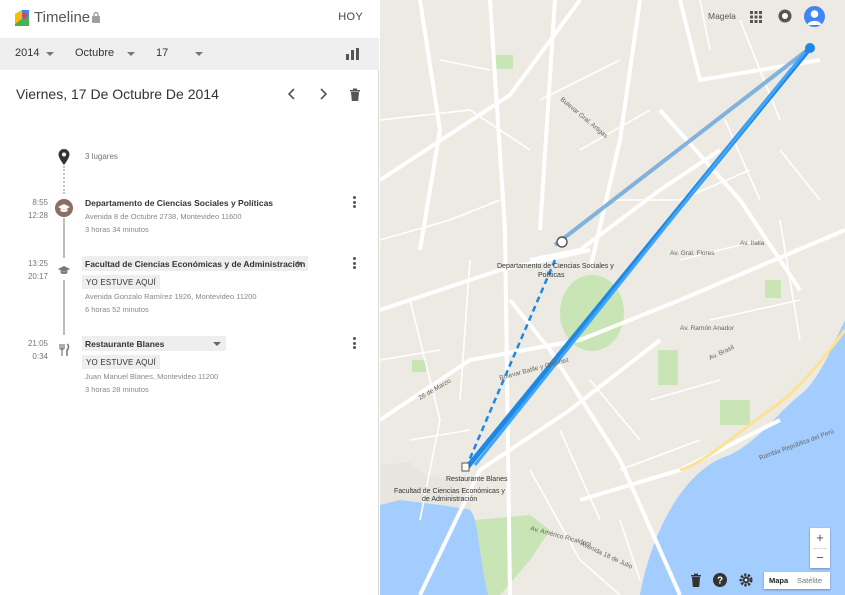 The height and width of the screenshot is (595, 845). What do you see at coordinates (27, 53) in the screenshot?
I see `year-value: 2014` at bounding box center [27, 53].